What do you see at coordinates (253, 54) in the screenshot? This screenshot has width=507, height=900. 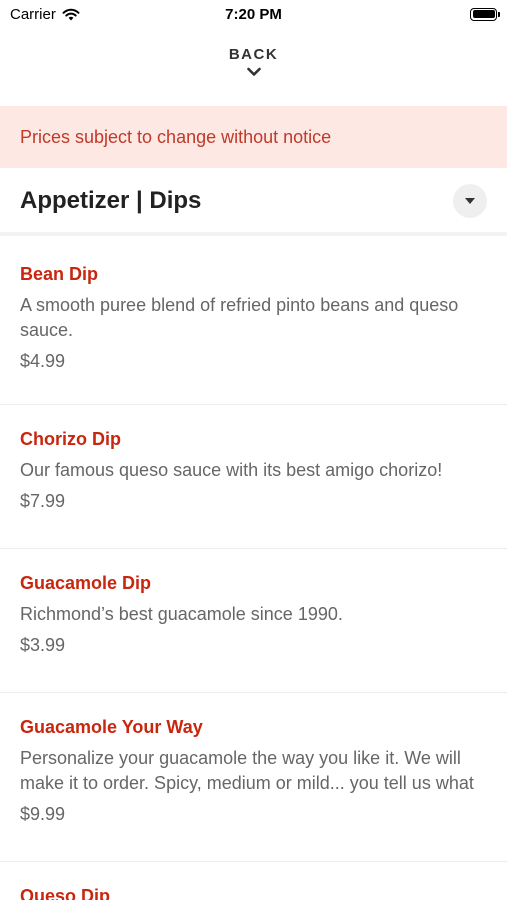 I see `back-label: BACK` at bounding box center [253, 54].